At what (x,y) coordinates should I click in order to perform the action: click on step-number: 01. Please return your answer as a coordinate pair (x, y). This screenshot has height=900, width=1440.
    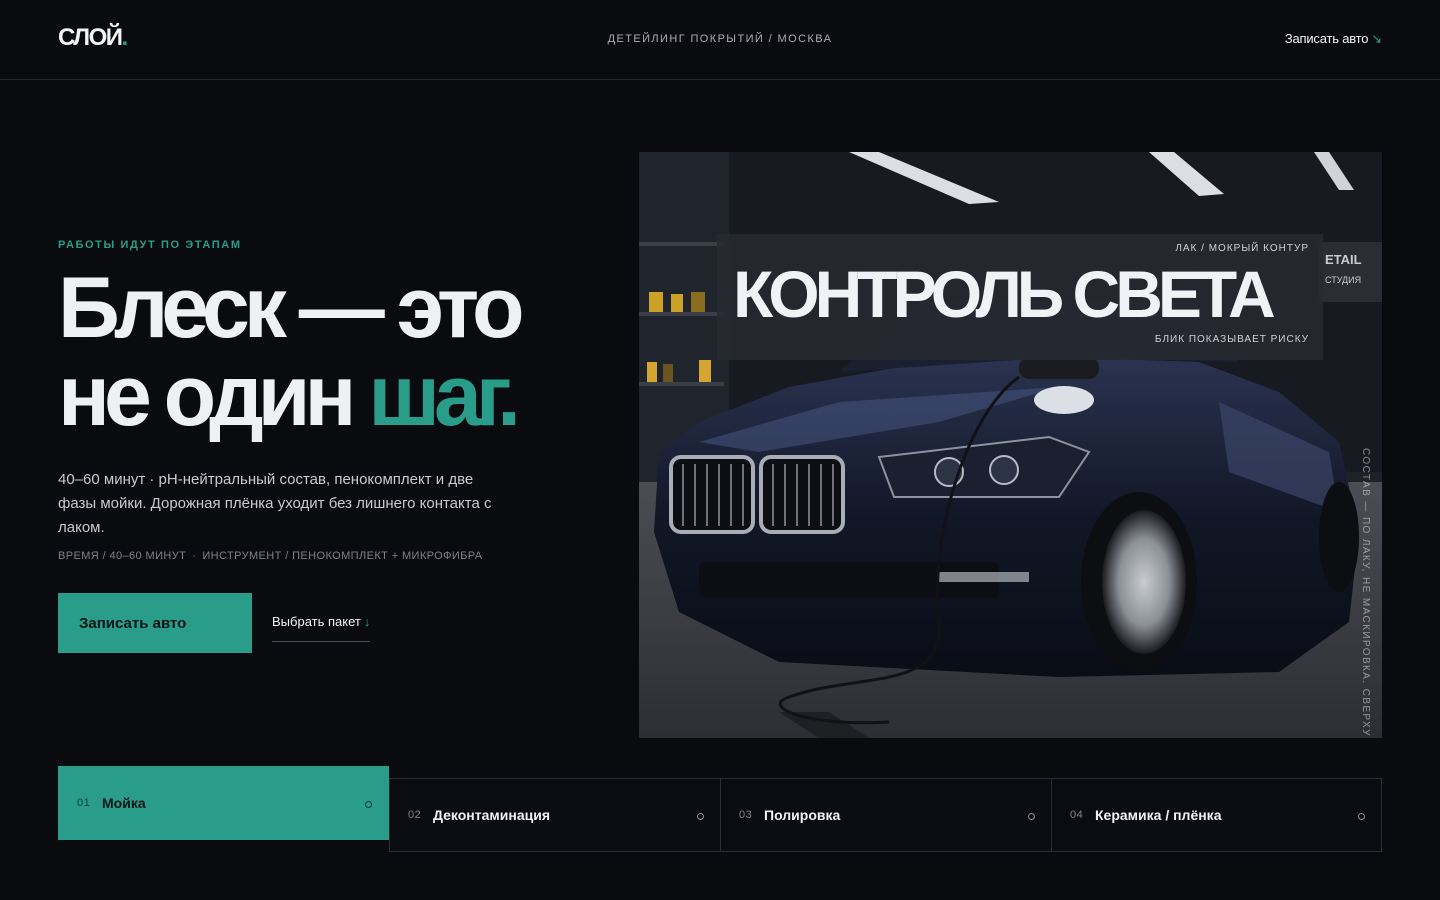
    Looking at the image, I should click on (84, 803).